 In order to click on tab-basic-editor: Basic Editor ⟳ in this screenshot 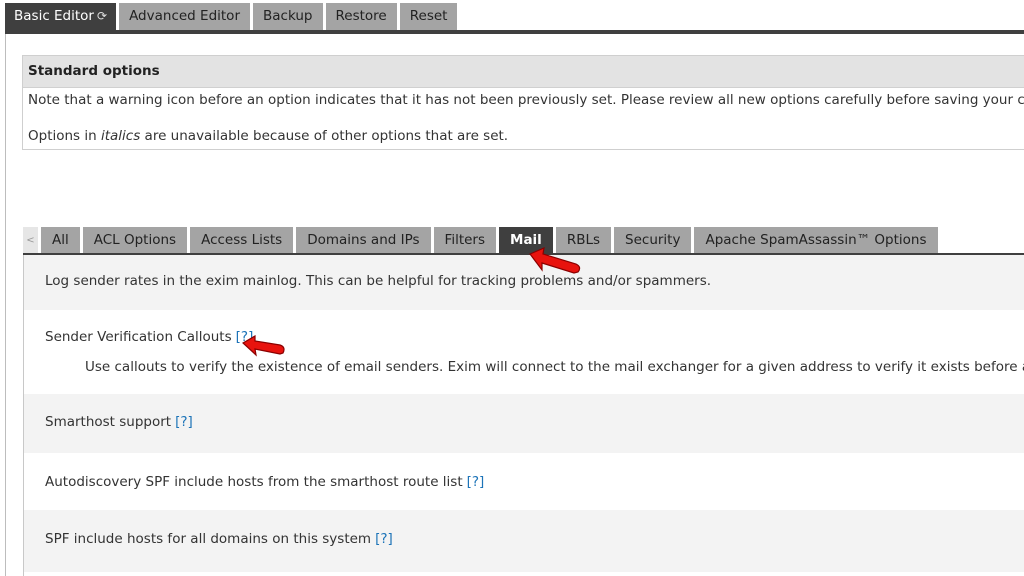, I will do `click(61, 16)`.